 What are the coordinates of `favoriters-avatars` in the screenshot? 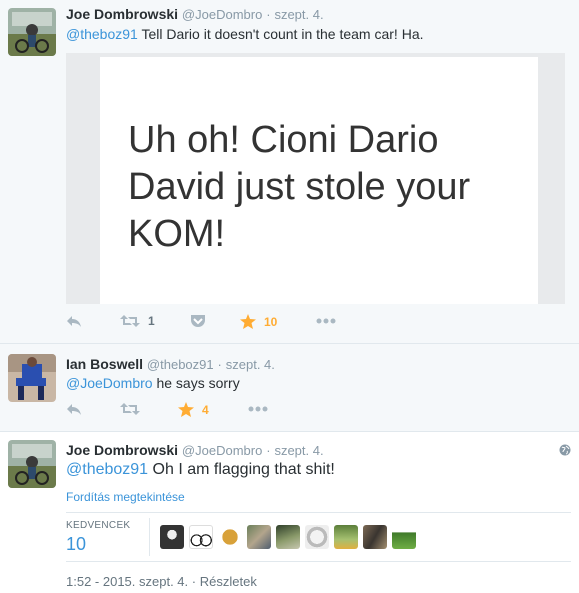 It's located at (288, 537).